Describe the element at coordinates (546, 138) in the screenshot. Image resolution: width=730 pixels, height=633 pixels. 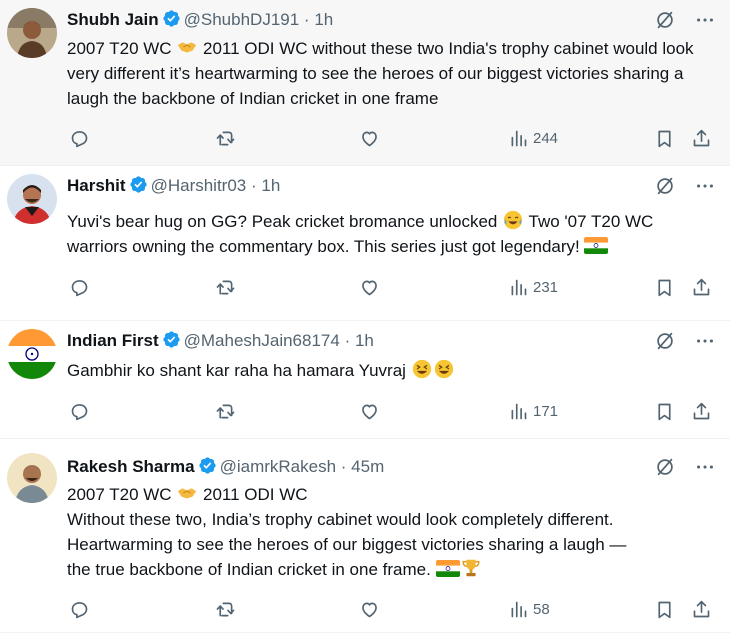
I see `views-count: 244` at that location.